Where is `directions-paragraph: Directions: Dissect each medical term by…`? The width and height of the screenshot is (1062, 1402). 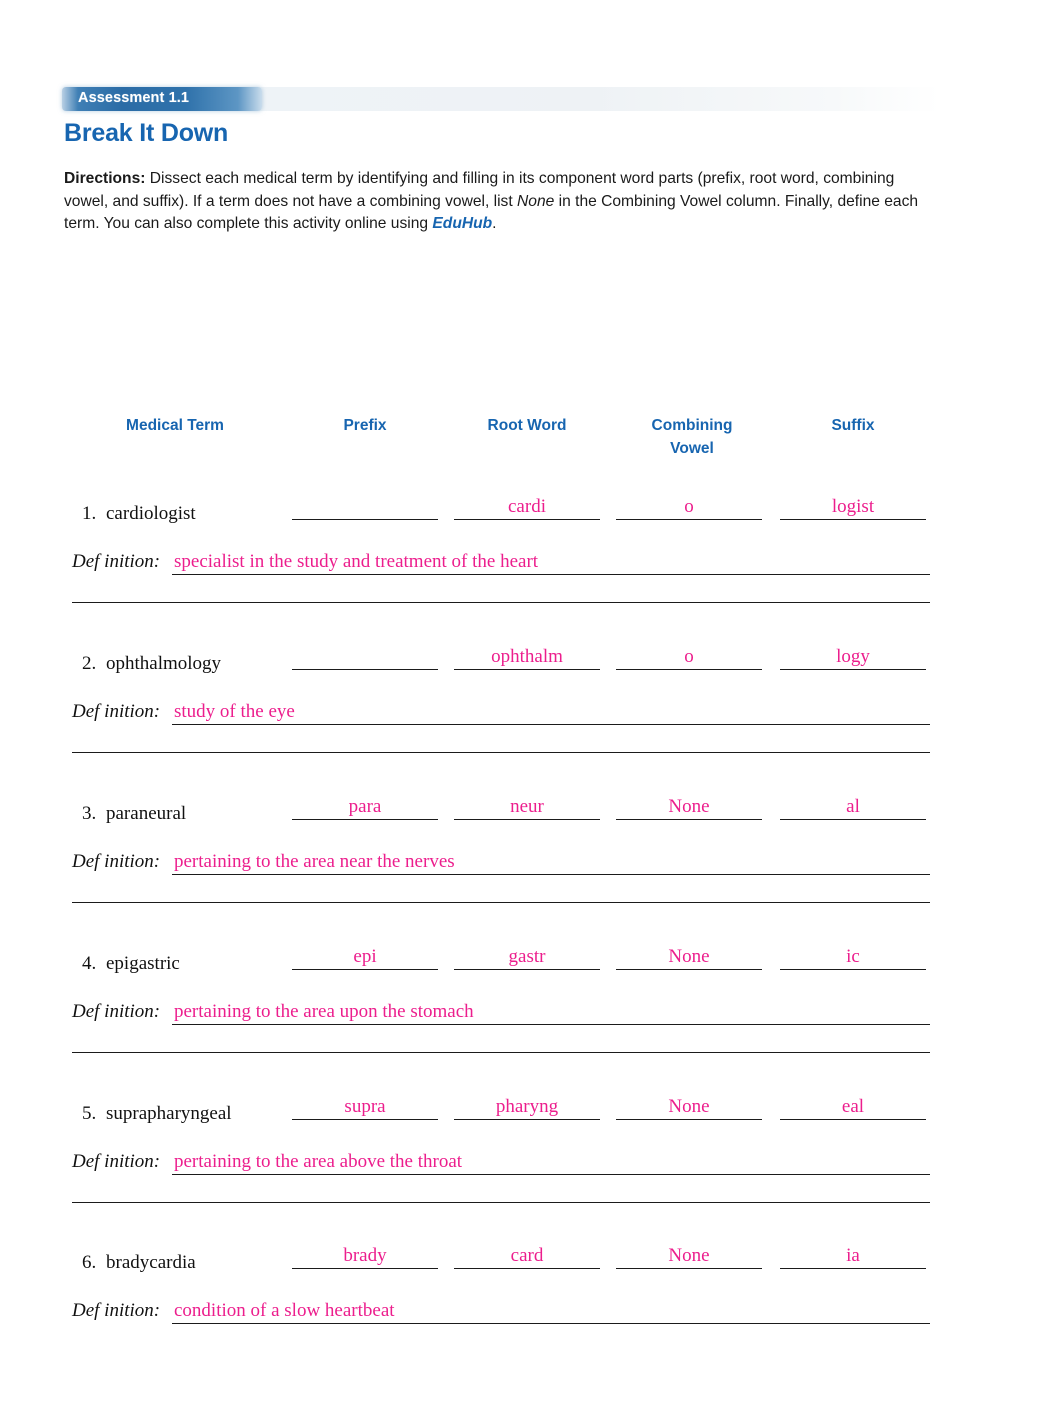
directions-paragraph: Directions: Dissect each medical term by… is located at coordinates (498, 202).